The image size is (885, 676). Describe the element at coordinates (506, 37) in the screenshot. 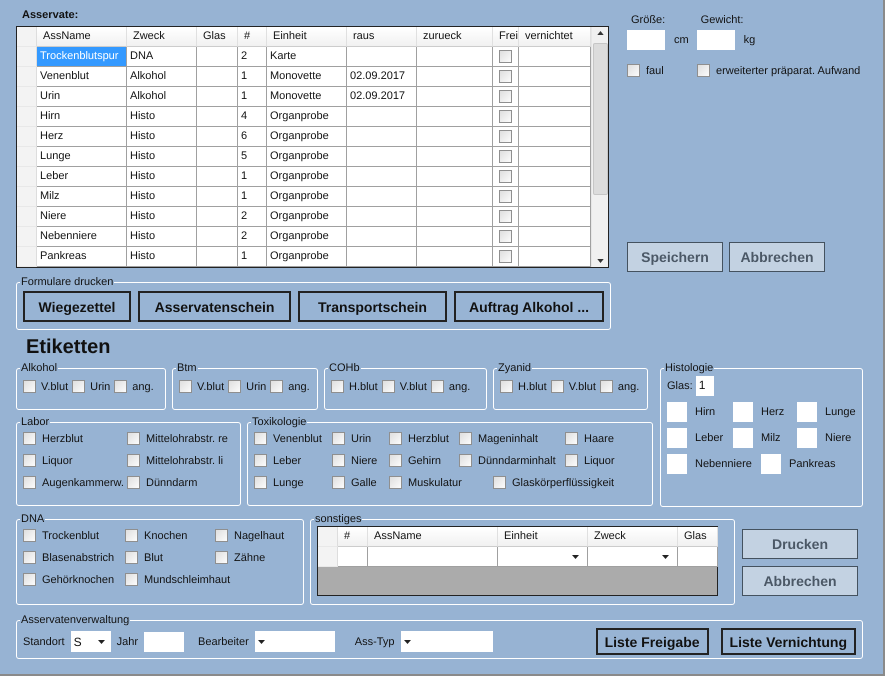

I see `column-header: Frei` at that location.